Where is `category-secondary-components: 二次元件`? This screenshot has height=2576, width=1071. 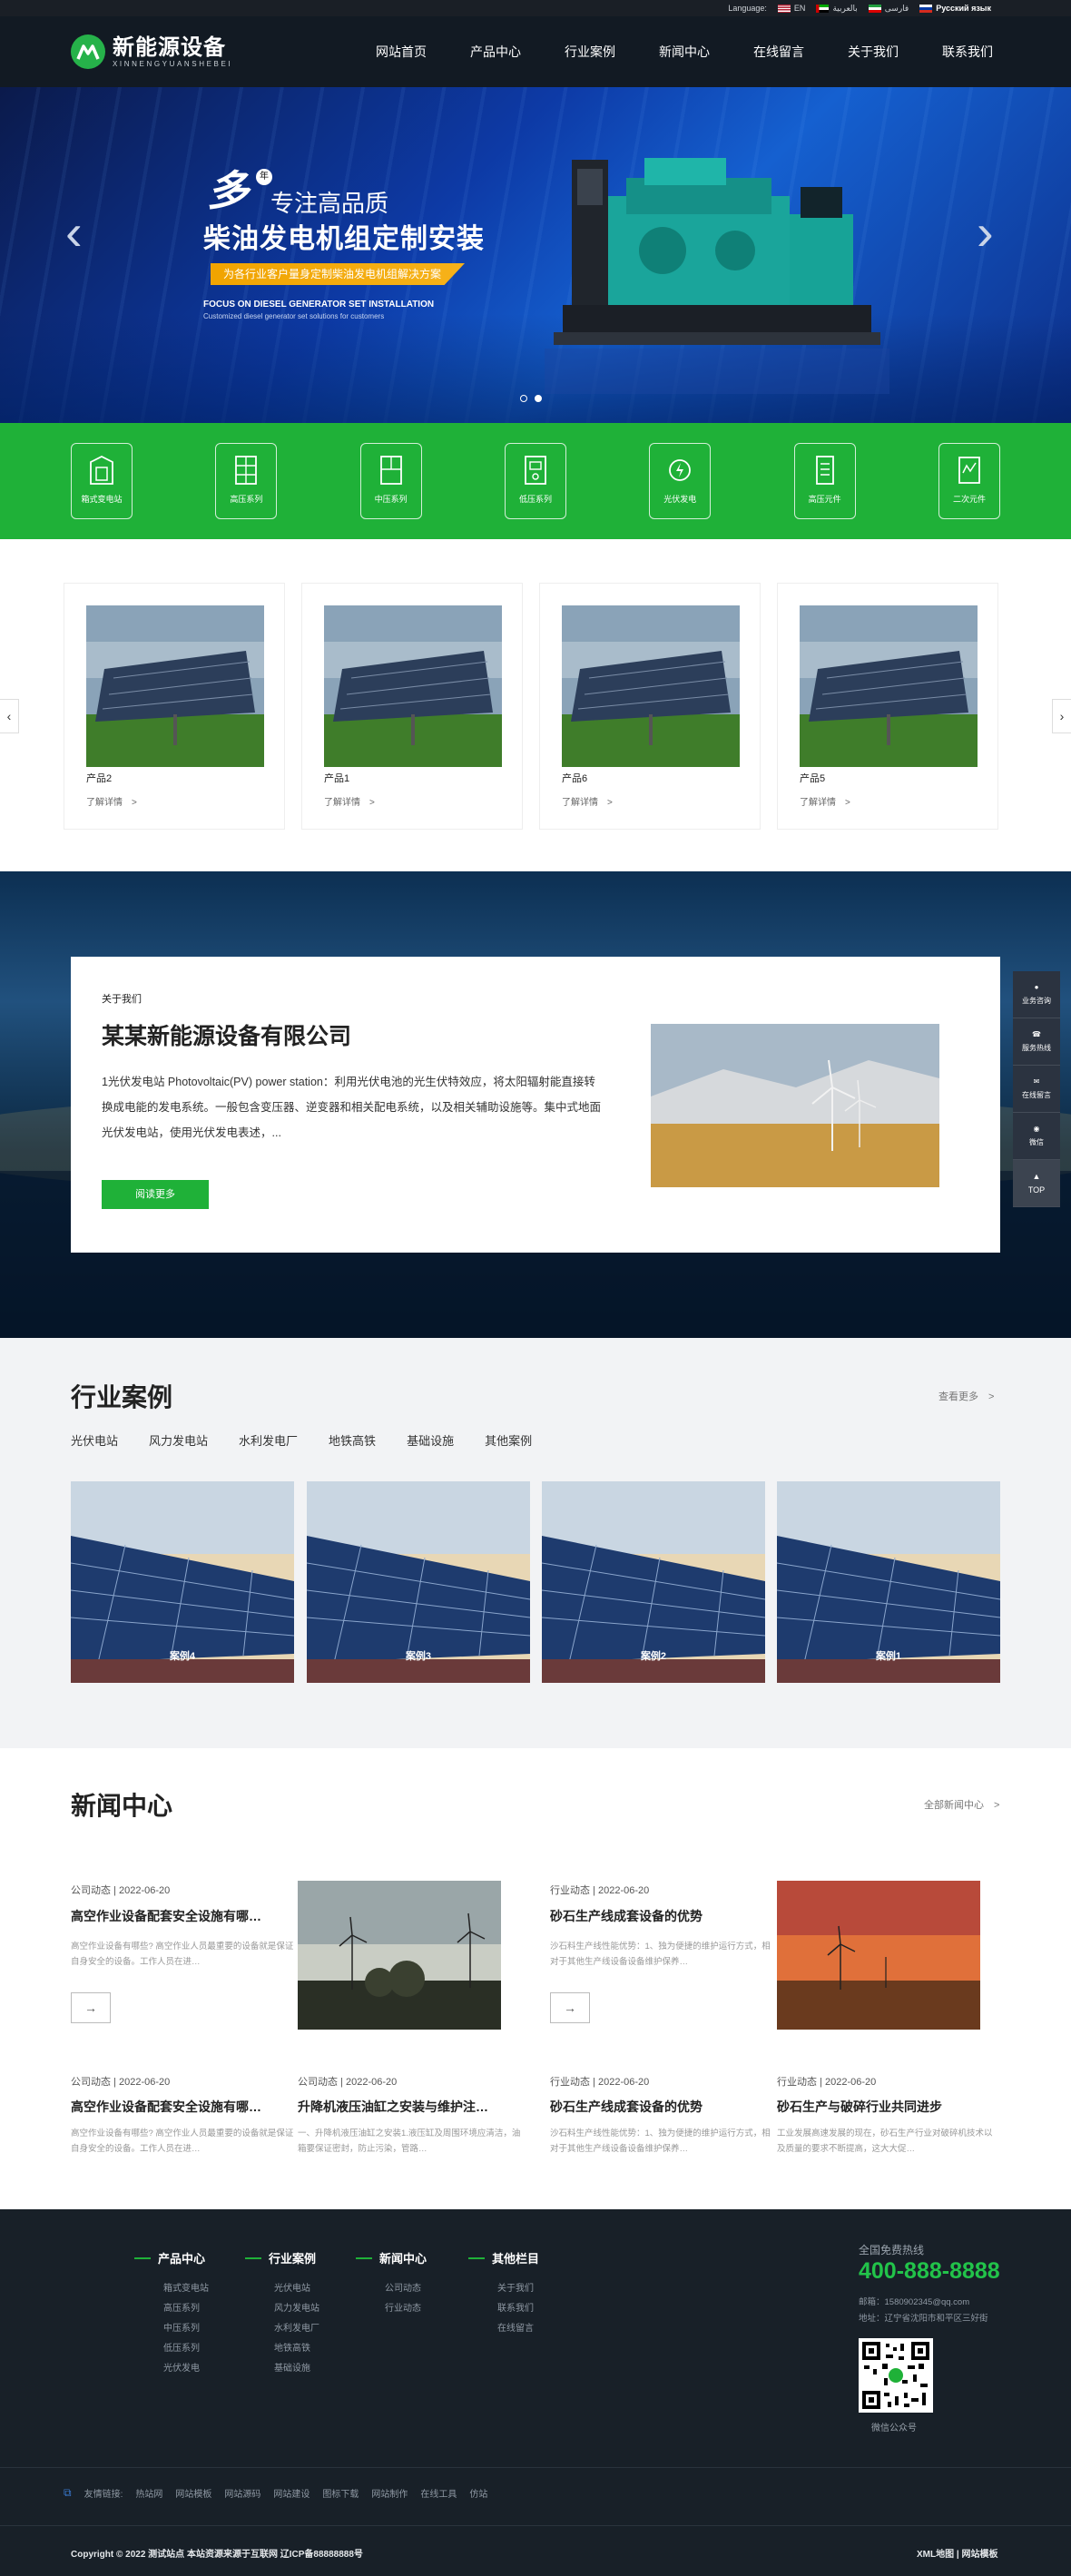
category-secondary-components: 二次元件 is located at coordinates (969, 481).